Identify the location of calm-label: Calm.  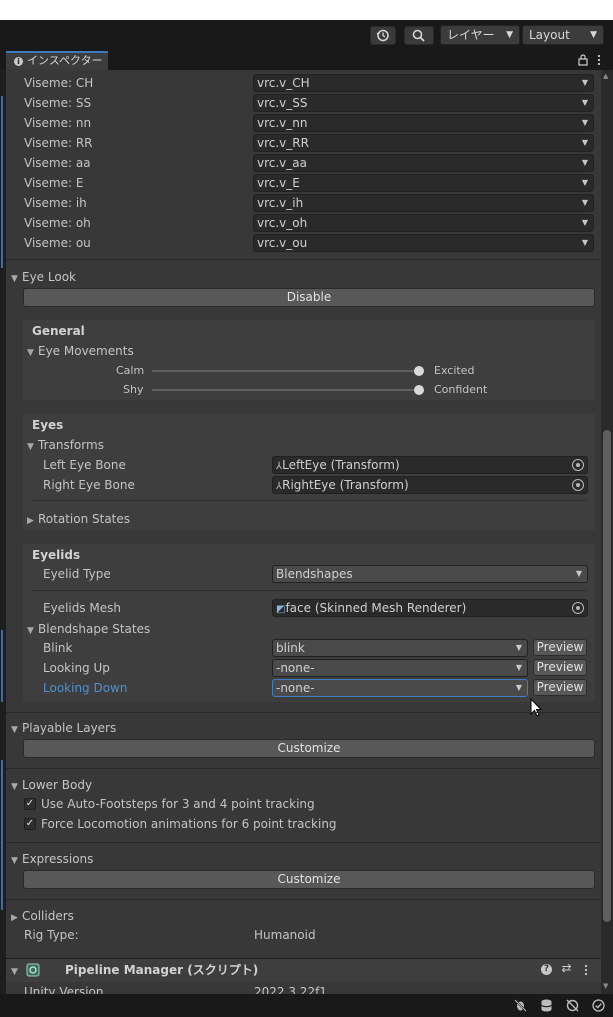
(130, 370).